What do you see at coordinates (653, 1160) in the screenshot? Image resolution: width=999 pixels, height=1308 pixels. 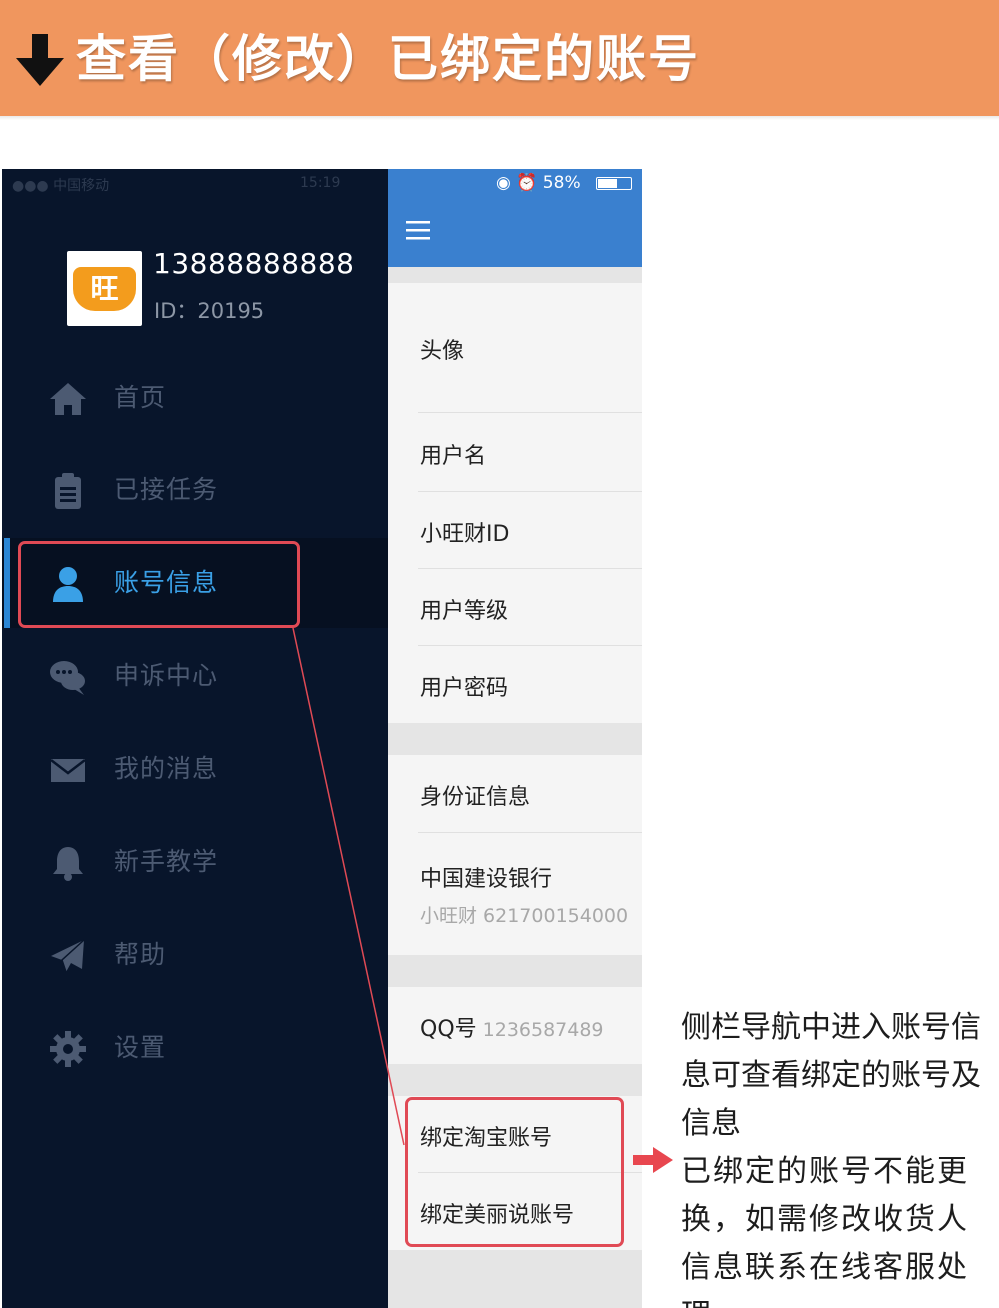 I see `right-arrow-icon` at bounding box center [653, 1160].